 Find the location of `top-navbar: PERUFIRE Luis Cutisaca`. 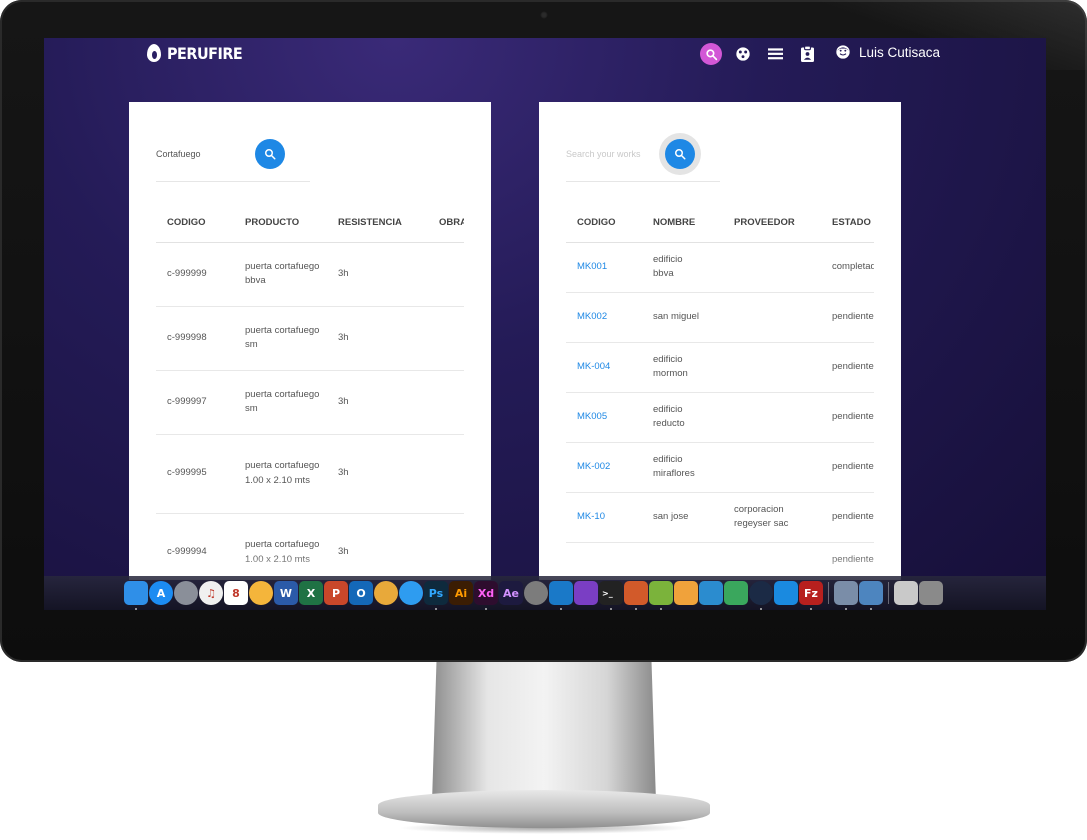

top-navbar: PERUFIRE Luis Cutisaca is located at coordinates (545, 56).